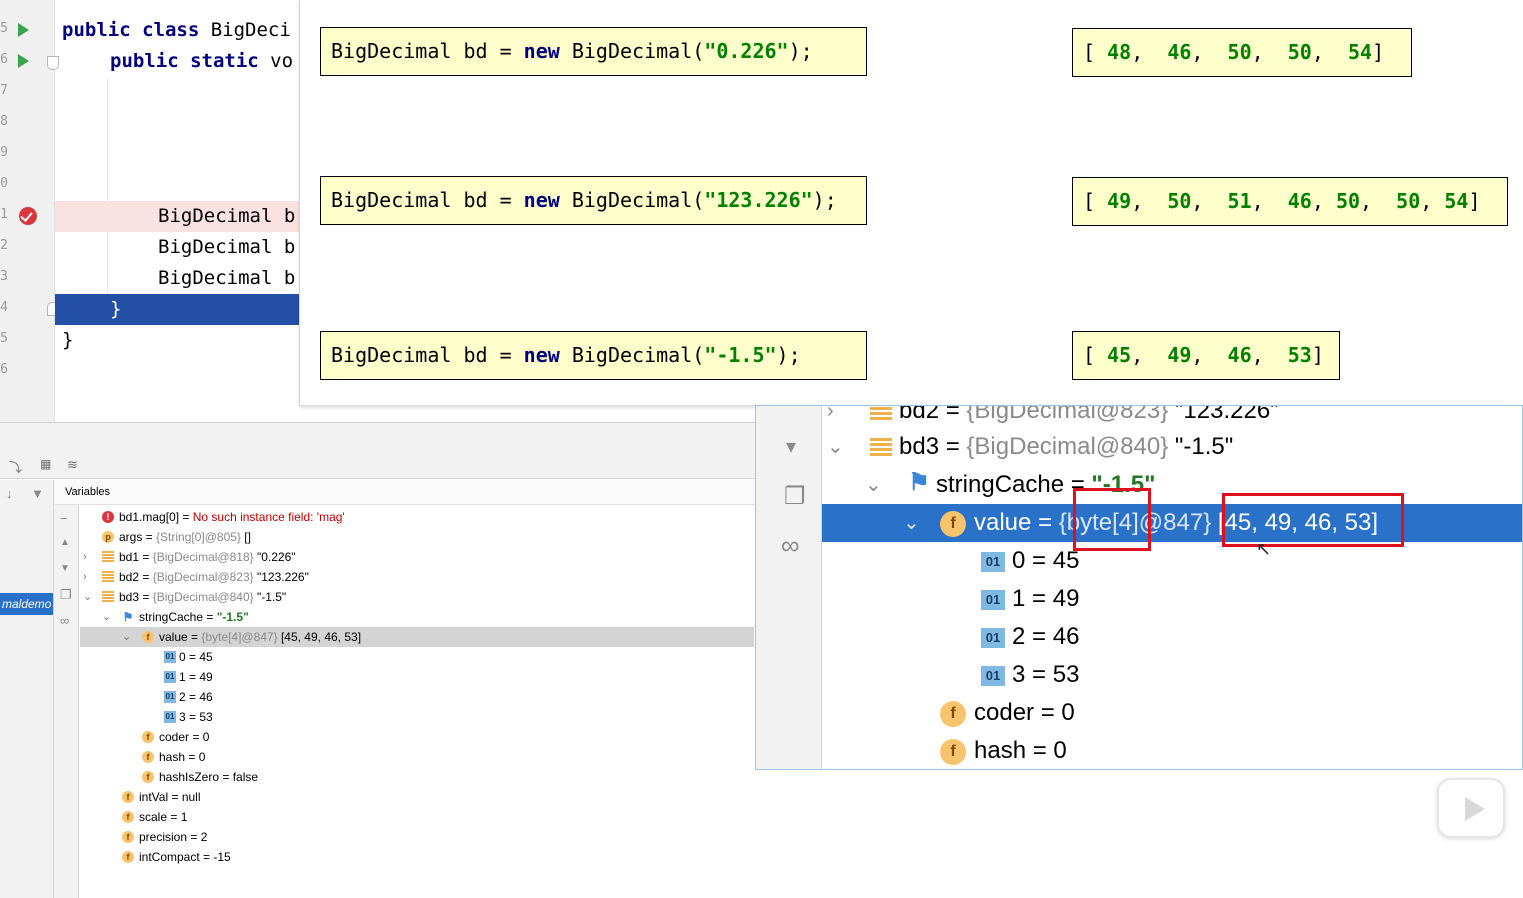 The image size is (1523, 898). Describe the element at coordinates (23, 30) in the screenshot. I see `run-class-icon` at that location.